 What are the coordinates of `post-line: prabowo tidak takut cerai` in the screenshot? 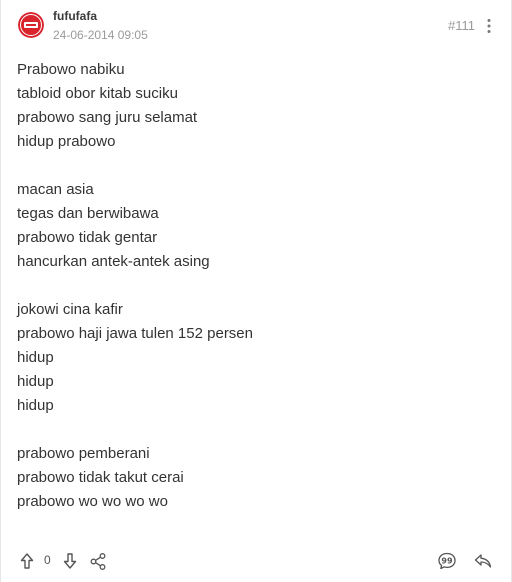 It's located at (100, 477).